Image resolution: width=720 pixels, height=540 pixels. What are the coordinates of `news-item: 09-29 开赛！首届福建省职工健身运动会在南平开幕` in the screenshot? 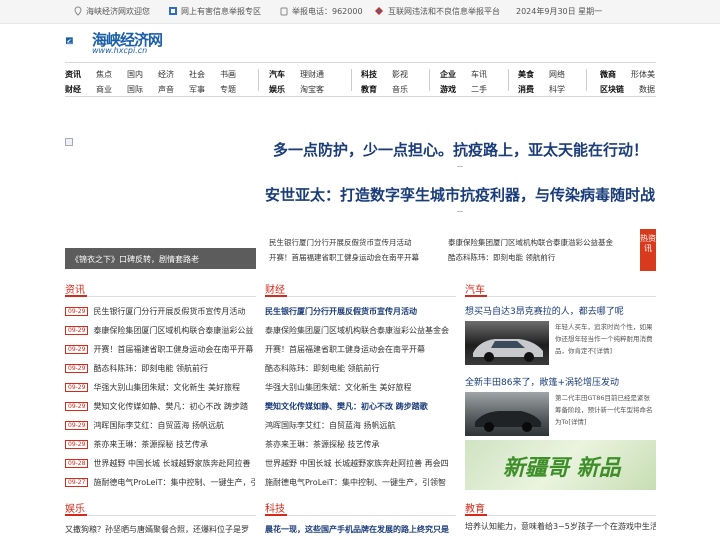 It's located at (160, 349).